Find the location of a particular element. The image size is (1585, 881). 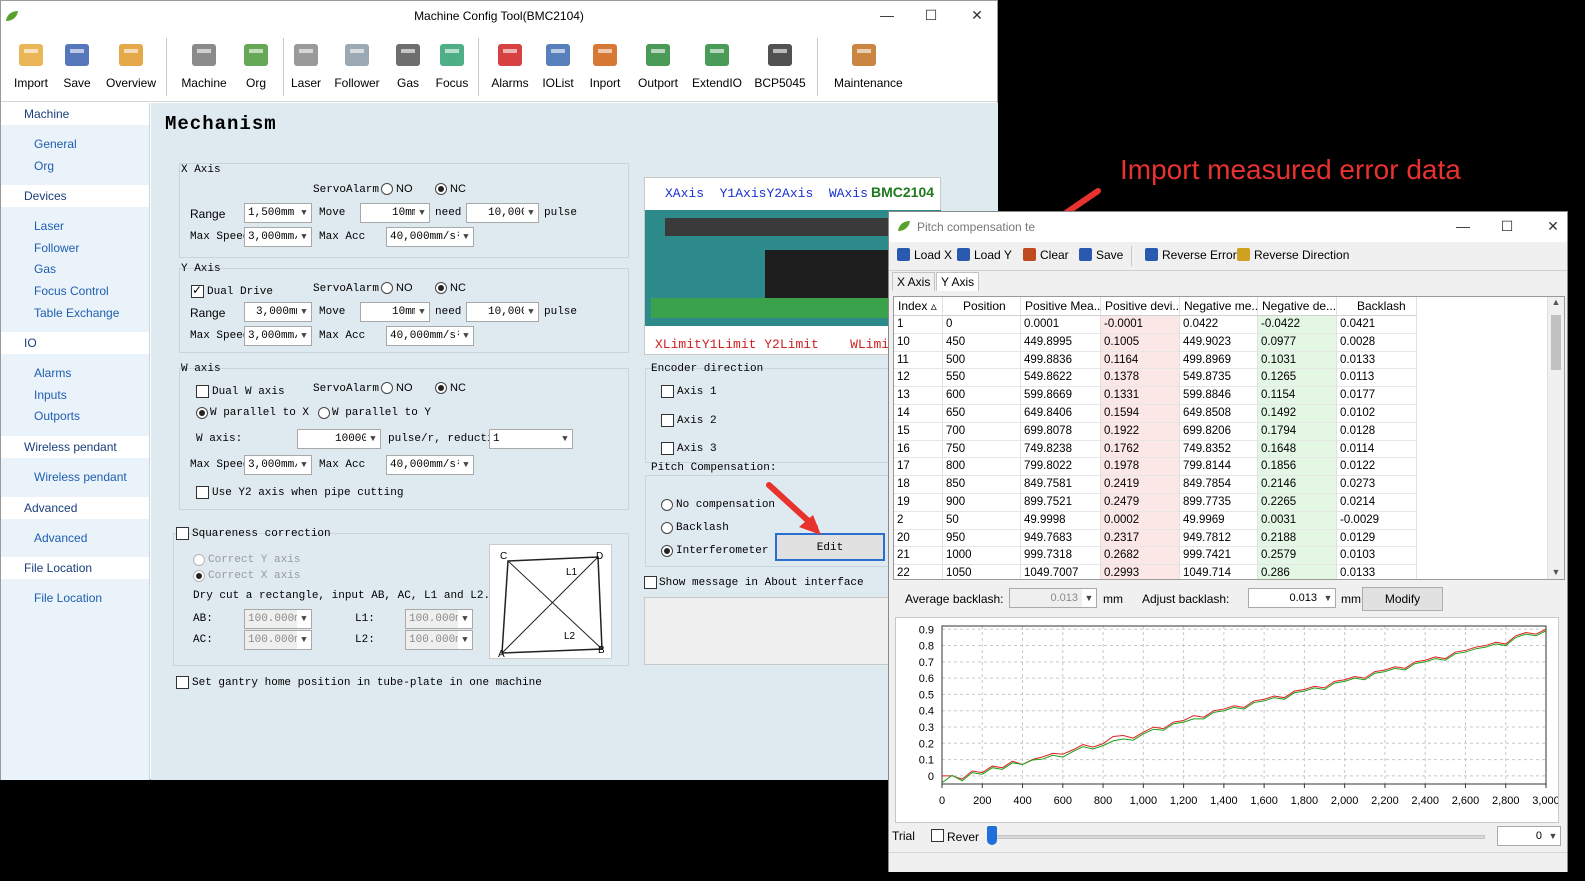

table-cell: 0.0273 is located at coordinates (1377, 485).